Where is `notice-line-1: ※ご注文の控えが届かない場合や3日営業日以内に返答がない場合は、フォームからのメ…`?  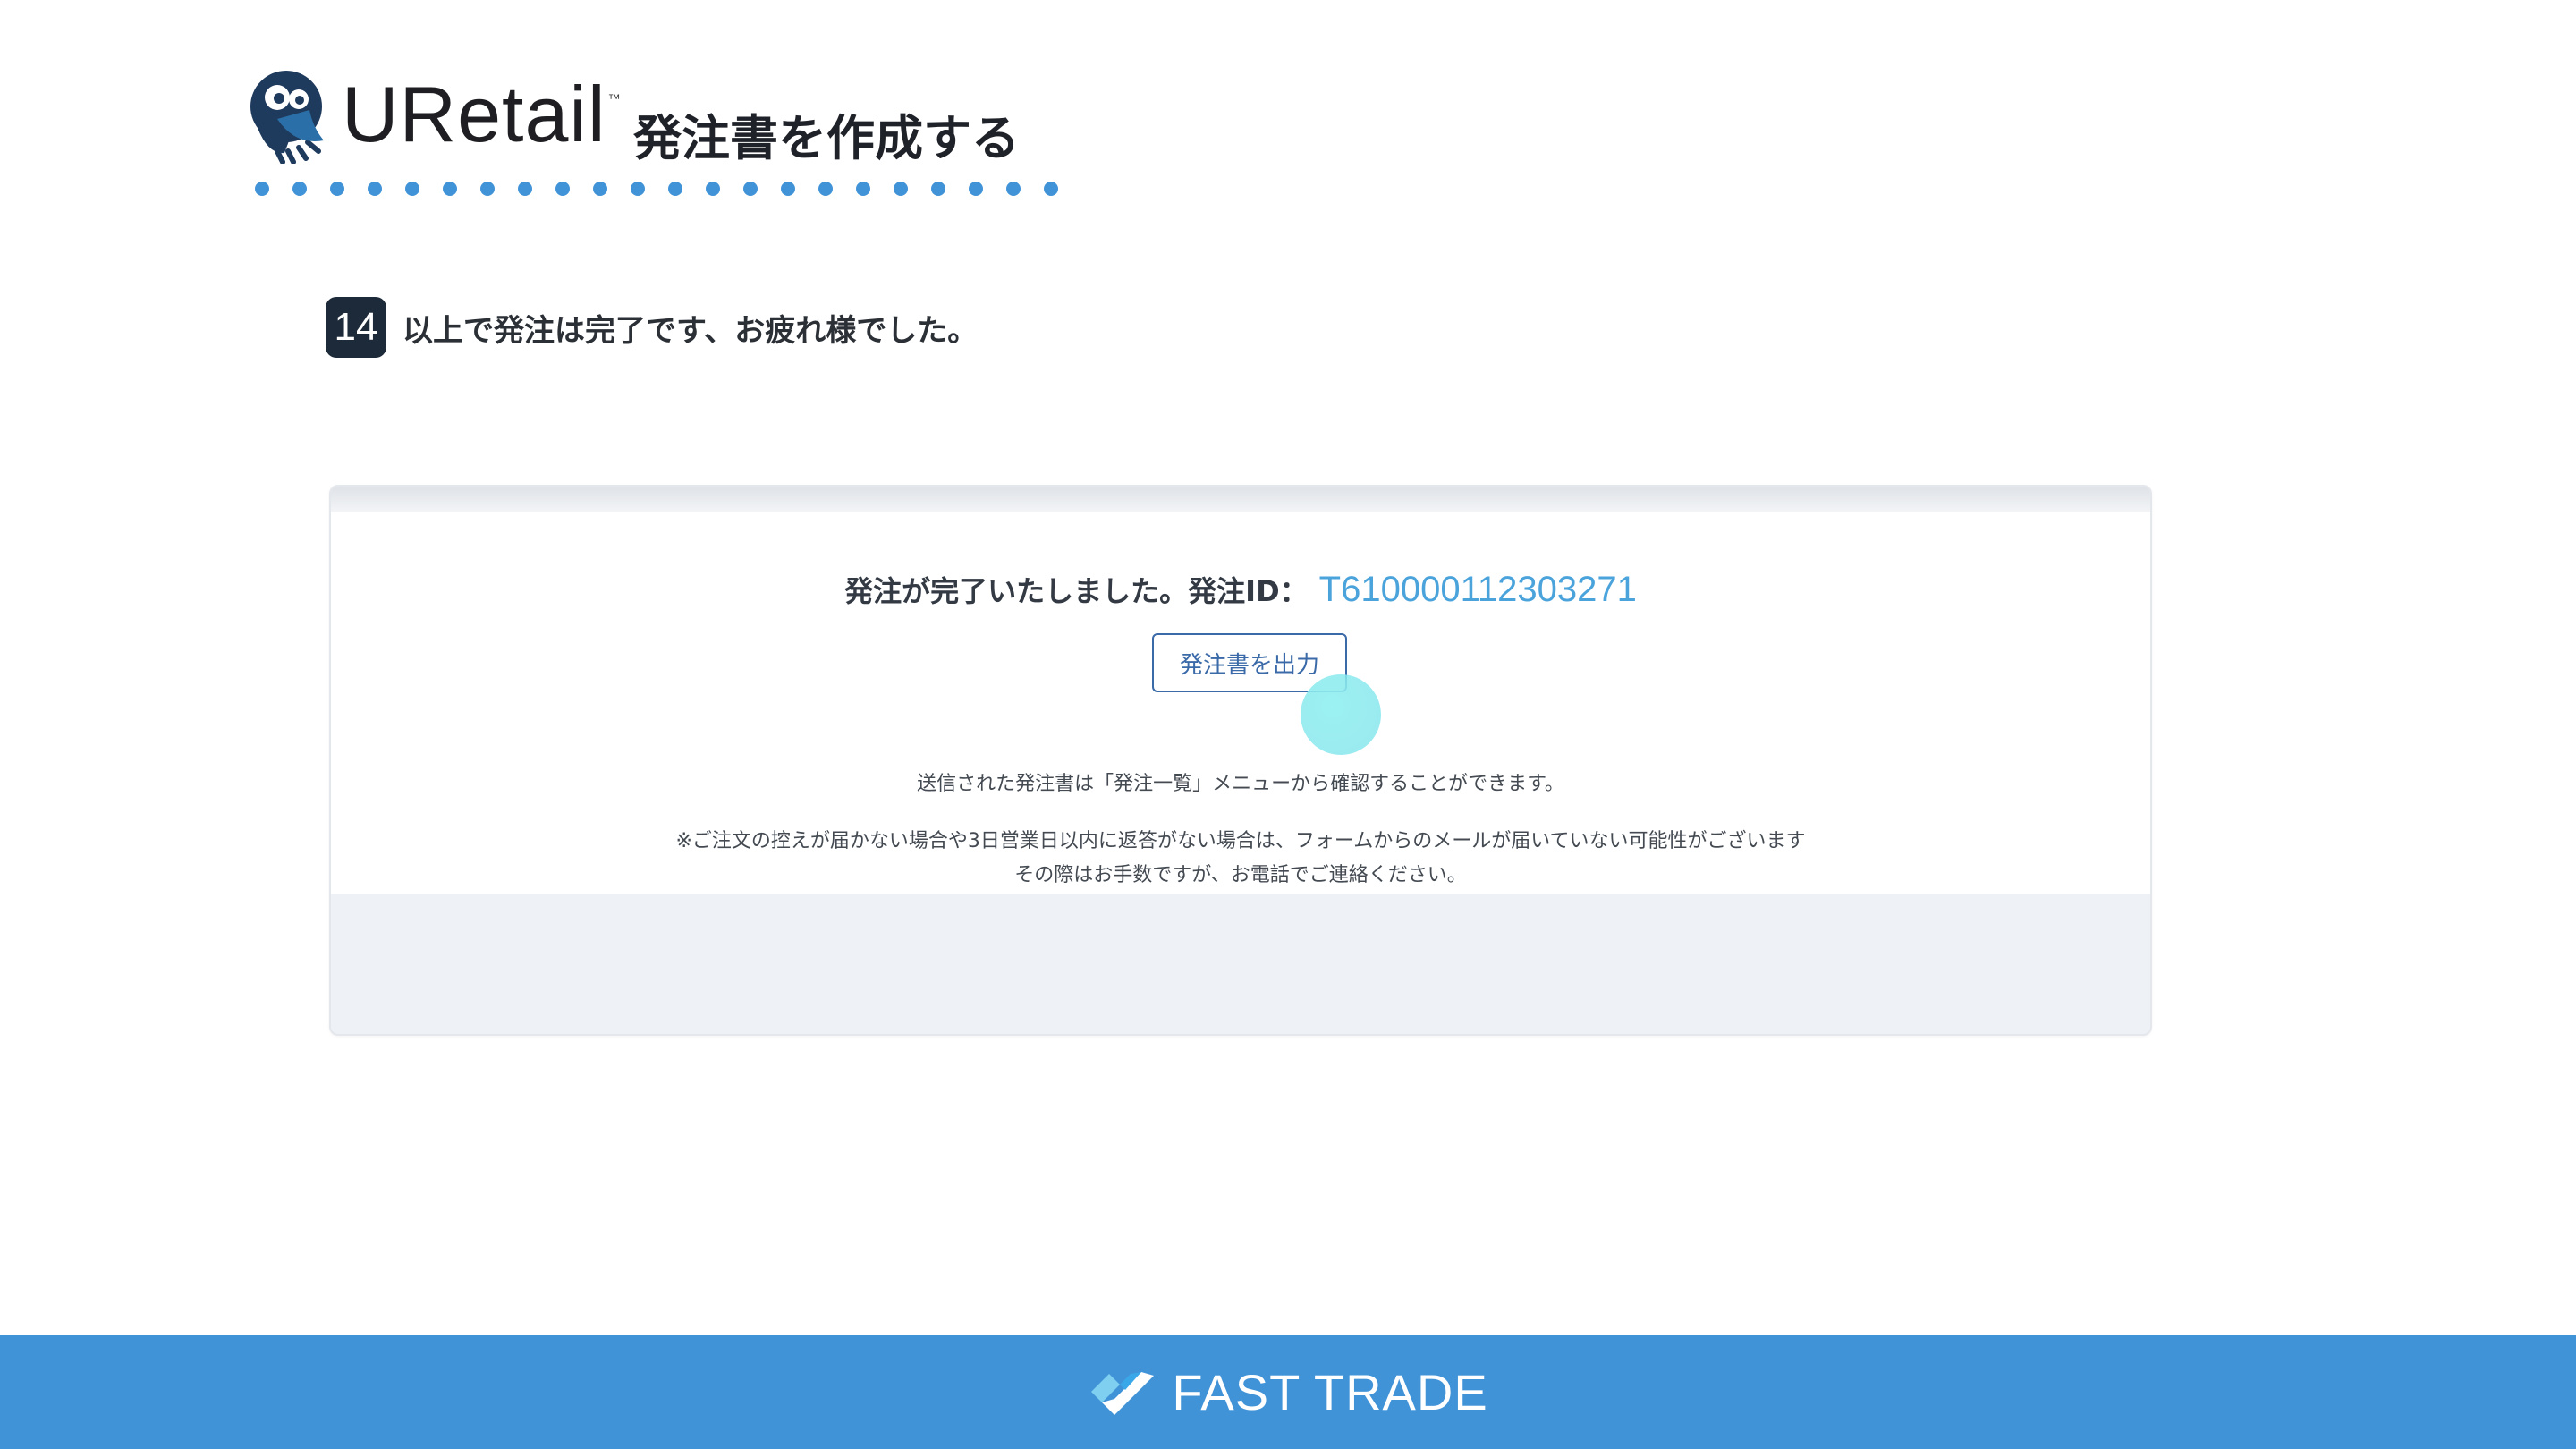
notice-line-1: ※ご注文の控えが届かない場合や3日営業日以内に返答がない場合は、フォームからのメ… is located at coordinates (1240, 841).